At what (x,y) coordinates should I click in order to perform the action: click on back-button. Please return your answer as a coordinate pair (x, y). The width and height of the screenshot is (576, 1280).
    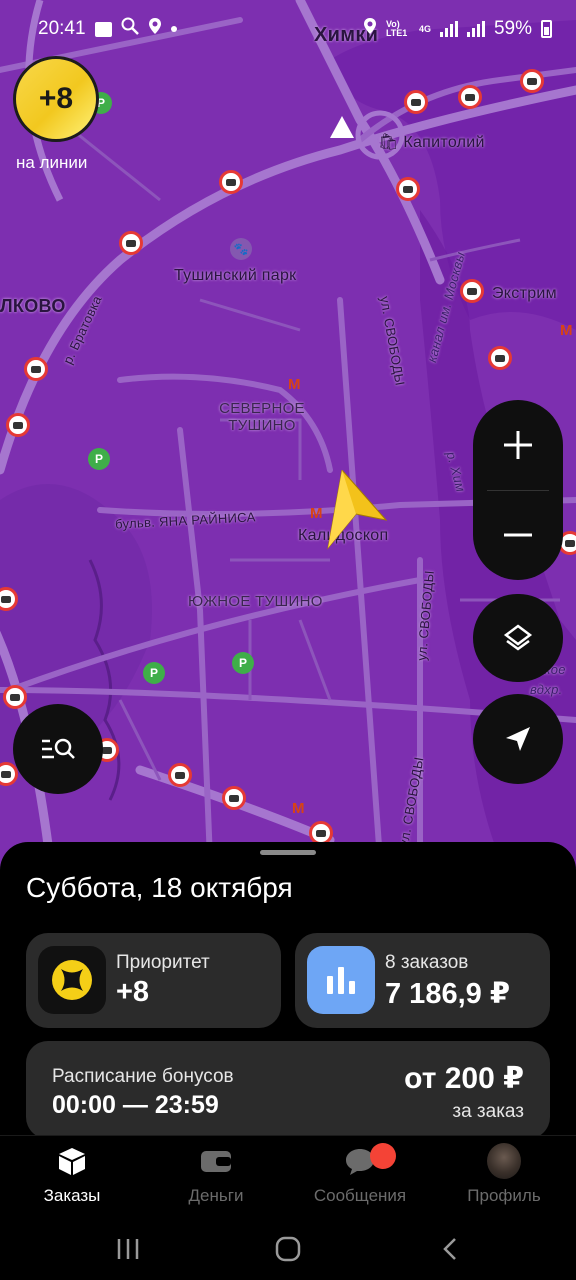
    Looking at the image, I should click on (450, 1249).